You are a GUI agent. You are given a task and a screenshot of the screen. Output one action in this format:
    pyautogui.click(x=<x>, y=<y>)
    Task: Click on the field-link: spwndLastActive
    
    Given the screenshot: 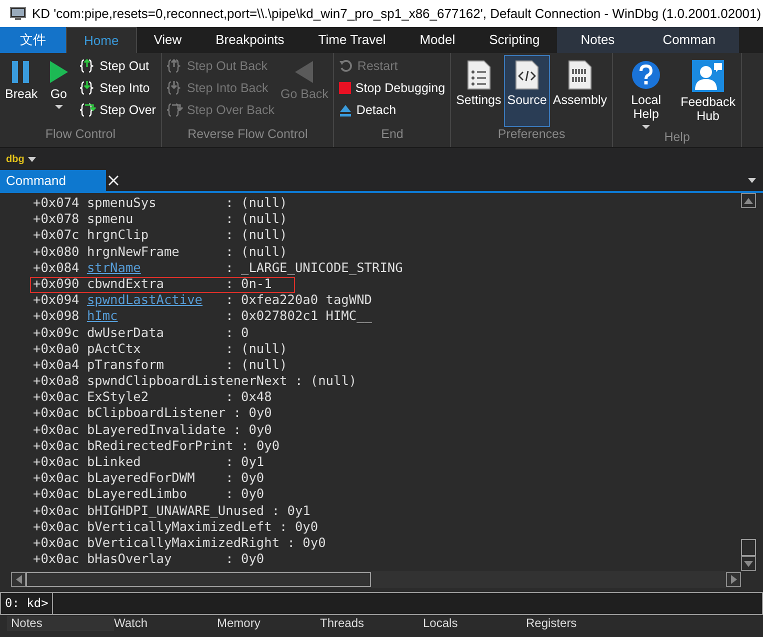 What is the action you would take?
    pyautogui.click(x=152, y=301)
    